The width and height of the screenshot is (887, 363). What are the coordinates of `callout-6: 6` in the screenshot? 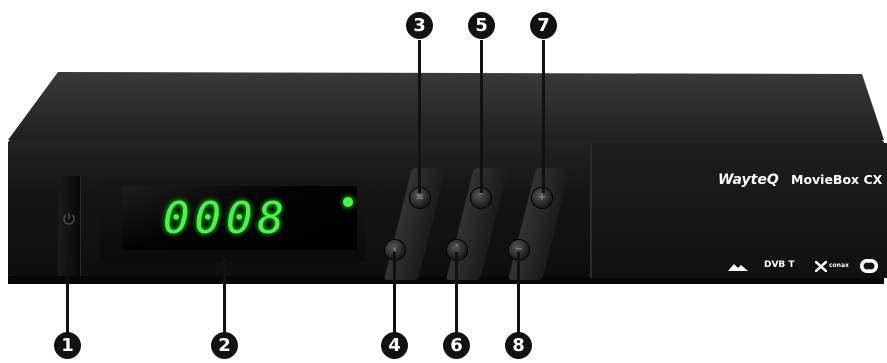 It's located at (456, 345).